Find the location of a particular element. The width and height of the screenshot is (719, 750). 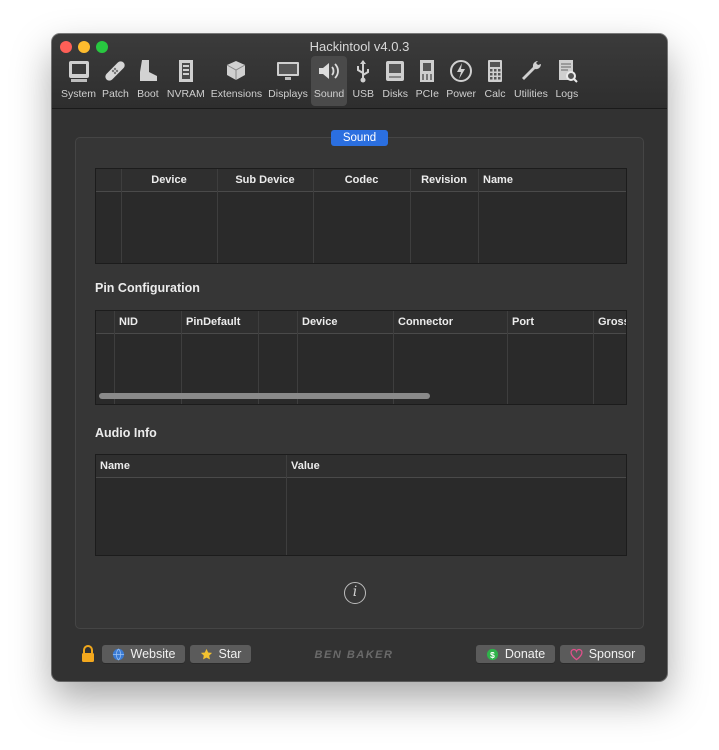

toolbar-label: USB is located at coordinates (363, 94).